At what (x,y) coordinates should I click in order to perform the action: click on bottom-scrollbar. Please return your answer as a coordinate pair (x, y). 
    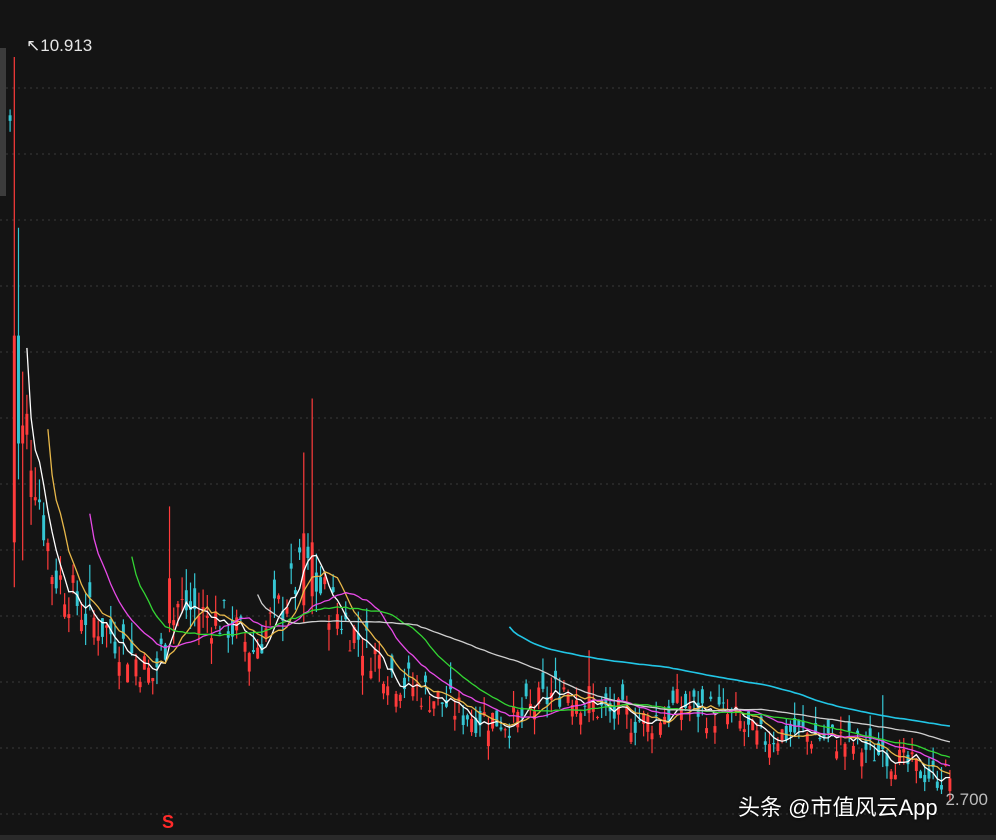
    Looking at the image, I should click on (498, 837).